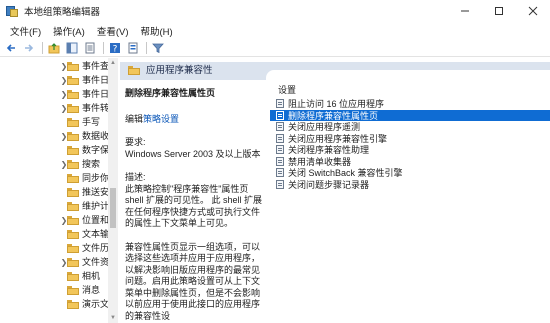  What do you see at coordinates (12, 11) in the screenshot?
I see `gpedit-app-icon` at bounding box center [12, 11].